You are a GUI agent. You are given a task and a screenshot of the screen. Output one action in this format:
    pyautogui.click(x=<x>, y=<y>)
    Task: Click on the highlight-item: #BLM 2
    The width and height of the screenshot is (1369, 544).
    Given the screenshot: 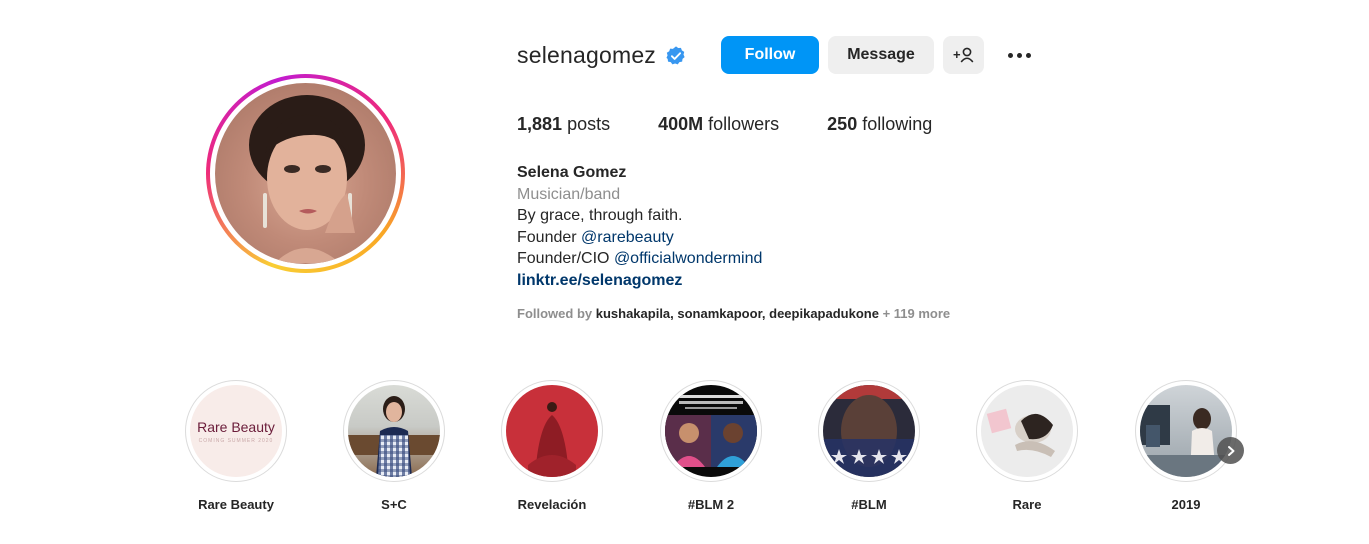 What is the action you would take?
    pyautogui.click(x=710, y=450)
    